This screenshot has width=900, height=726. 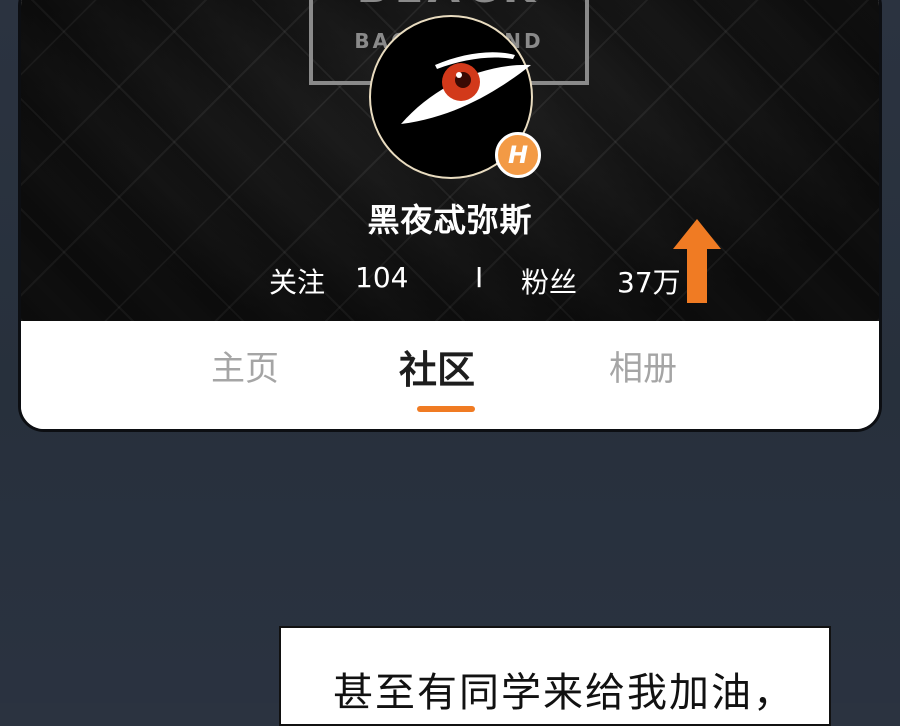 I want to click on level-badge: H, so click(x=518, y=155).